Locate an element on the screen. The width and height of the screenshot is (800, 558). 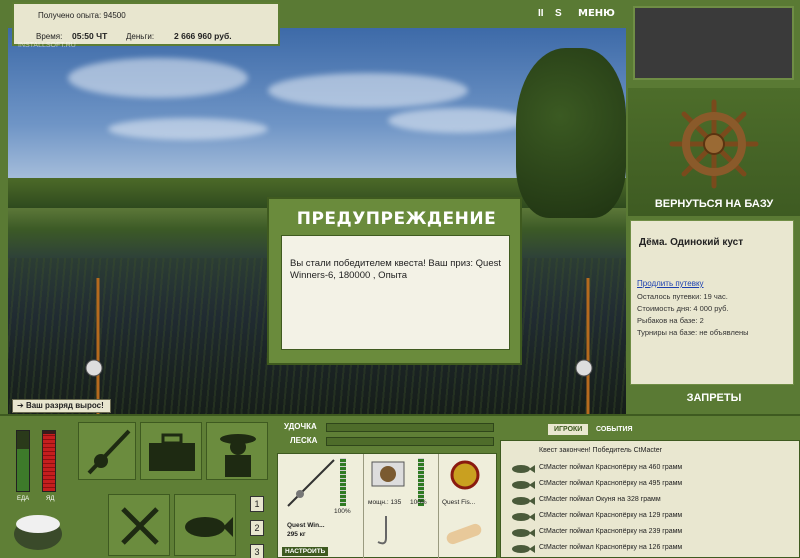
setup-button: НАСТРОИТЬ is located at coordinates (305, 551).